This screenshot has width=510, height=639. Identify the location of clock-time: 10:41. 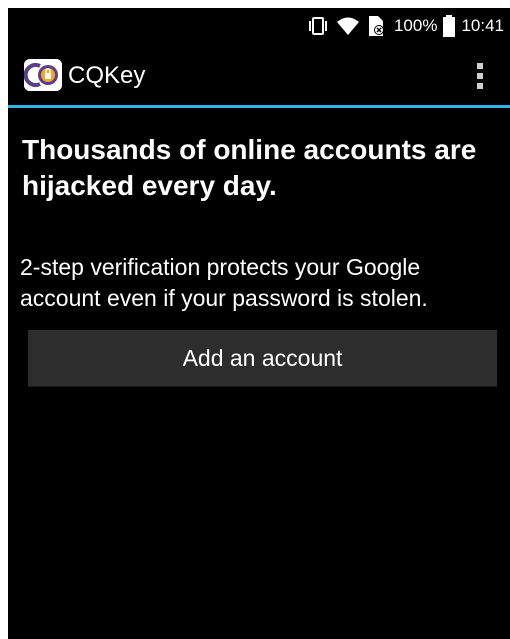
(482, 25).